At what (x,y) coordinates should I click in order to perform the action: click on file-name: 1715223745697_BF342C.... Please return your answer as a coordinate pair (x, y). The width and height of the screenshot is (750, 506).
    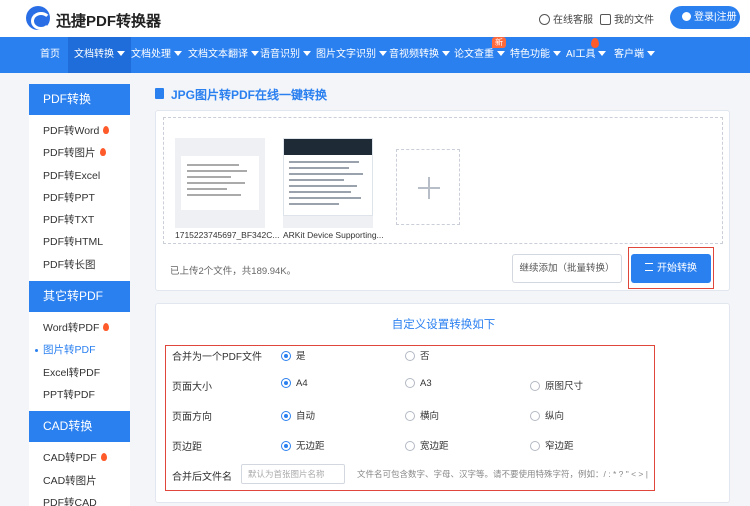
    Looking at the image, I should click on (227, 235).